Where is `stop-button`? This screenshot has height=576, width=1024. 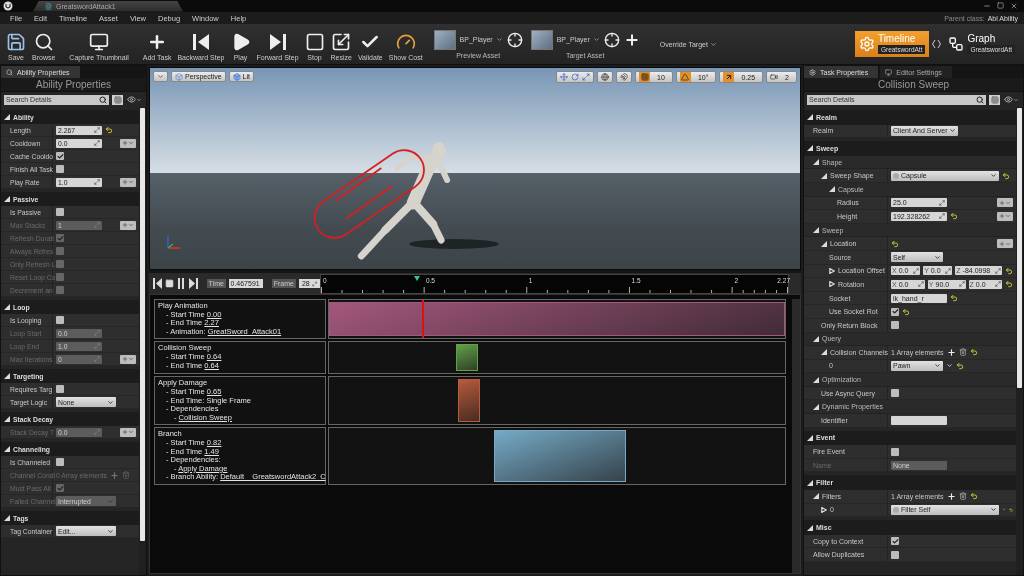 stop-button is located at coordinates (169, 283).